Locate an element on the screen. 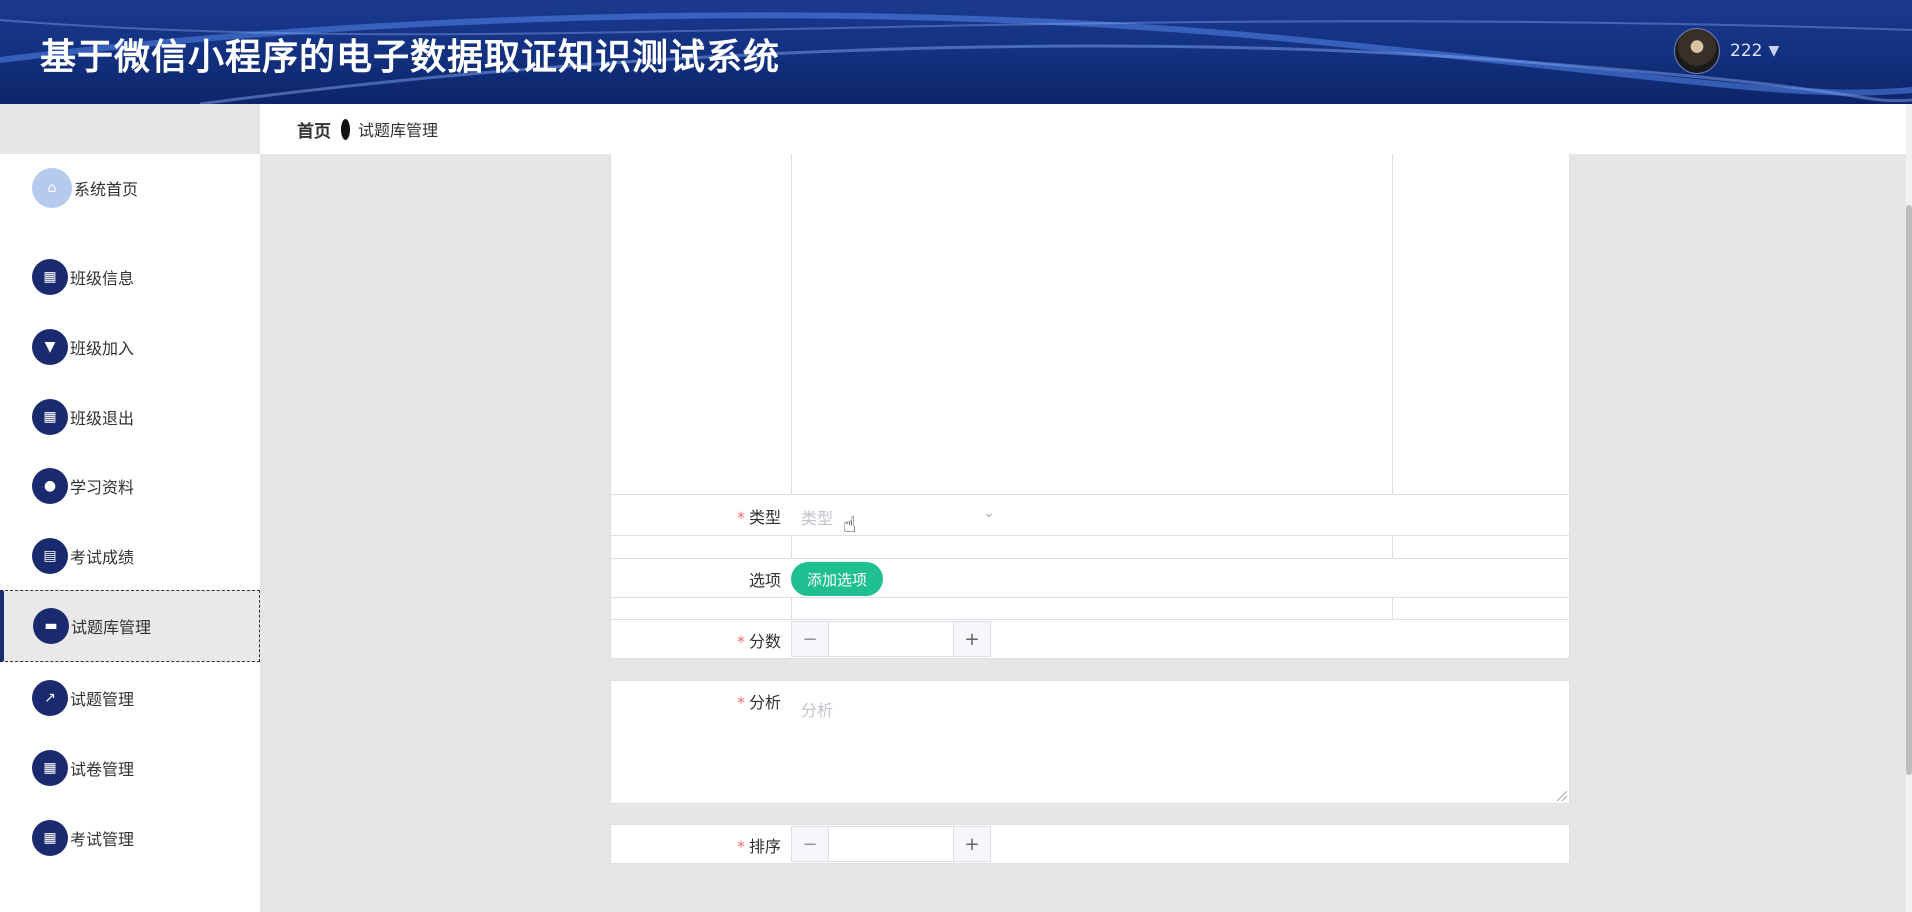 Image resolution: width=1912 pixels, height=912 pixels. sidebar-item-label: 班级加入 is located at coordinates (102, 348).